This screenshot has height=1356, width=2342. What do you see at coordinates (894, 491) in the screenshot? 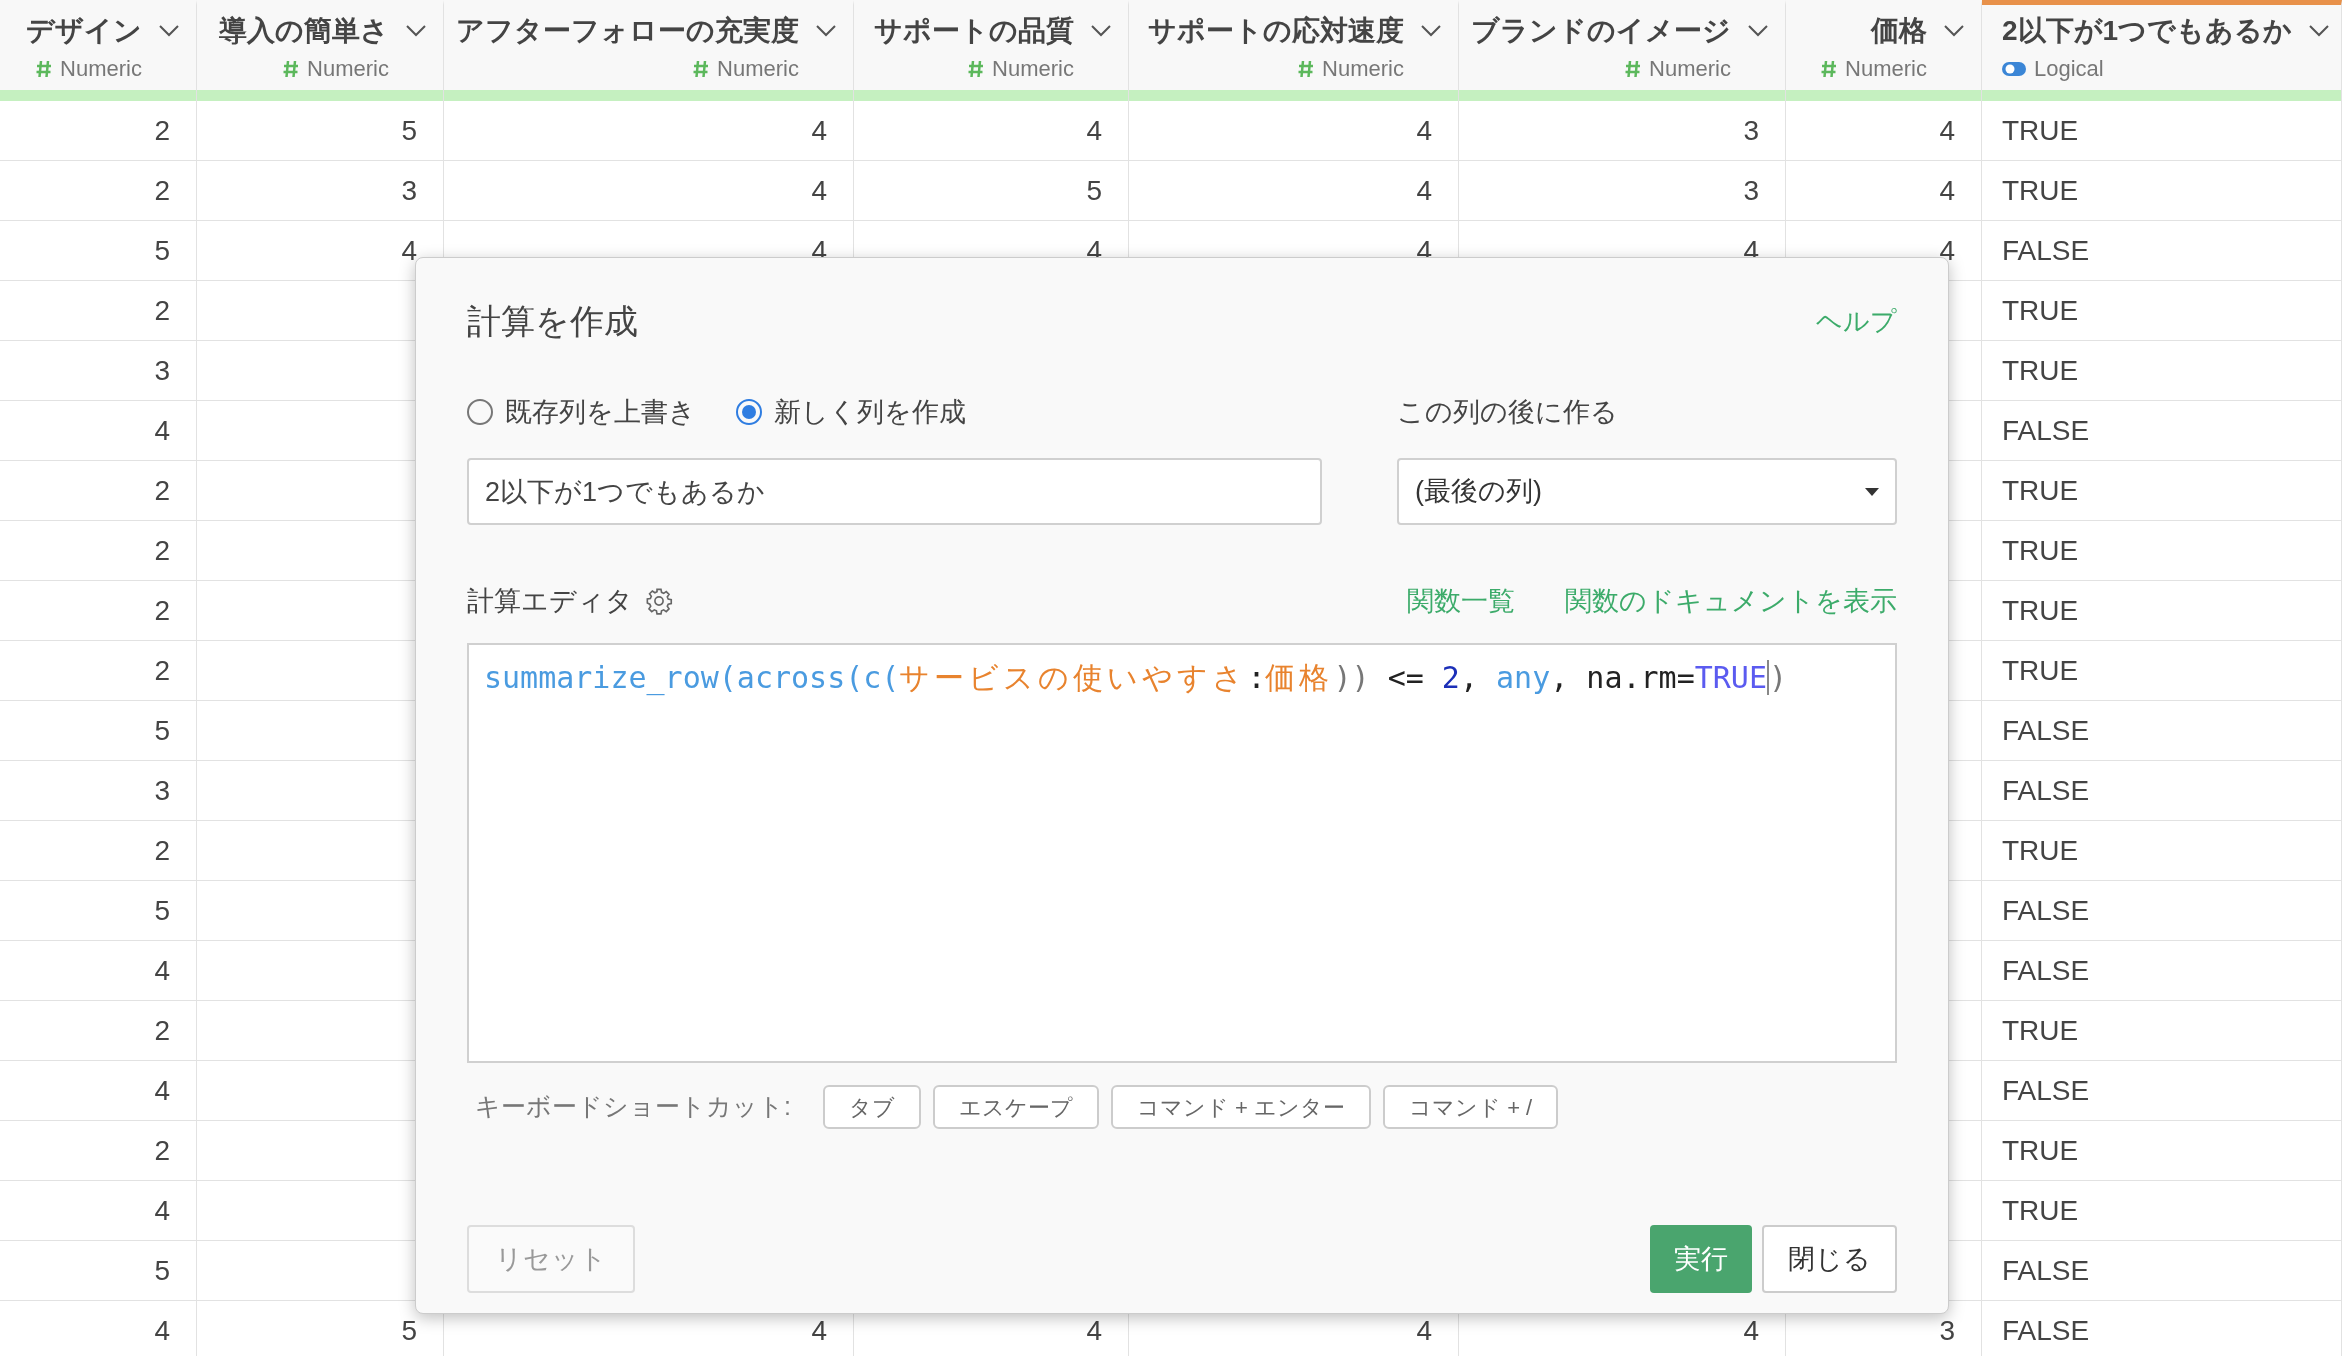
I see `column-name-field: 2以下が1つでもあるか` at bounding box center [894, 491].